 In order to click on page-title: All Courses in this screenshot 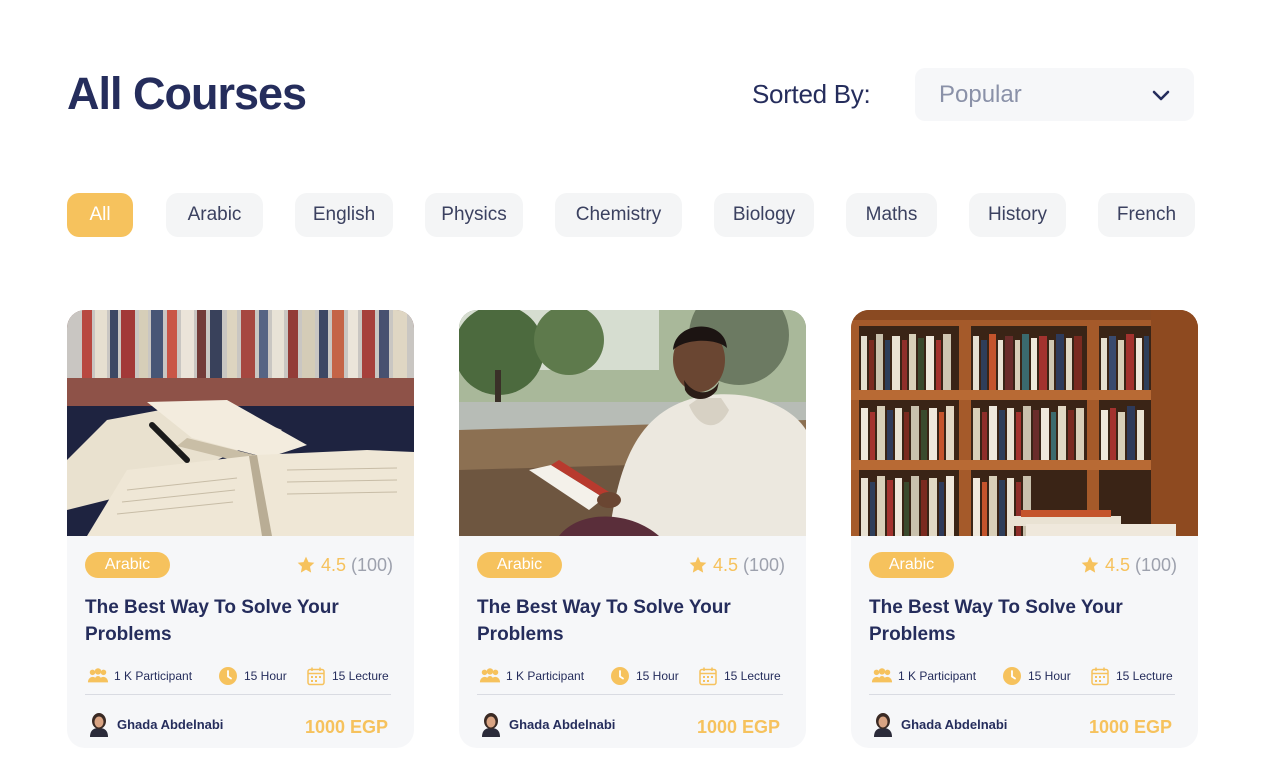, I will do `click(187, 93)`.